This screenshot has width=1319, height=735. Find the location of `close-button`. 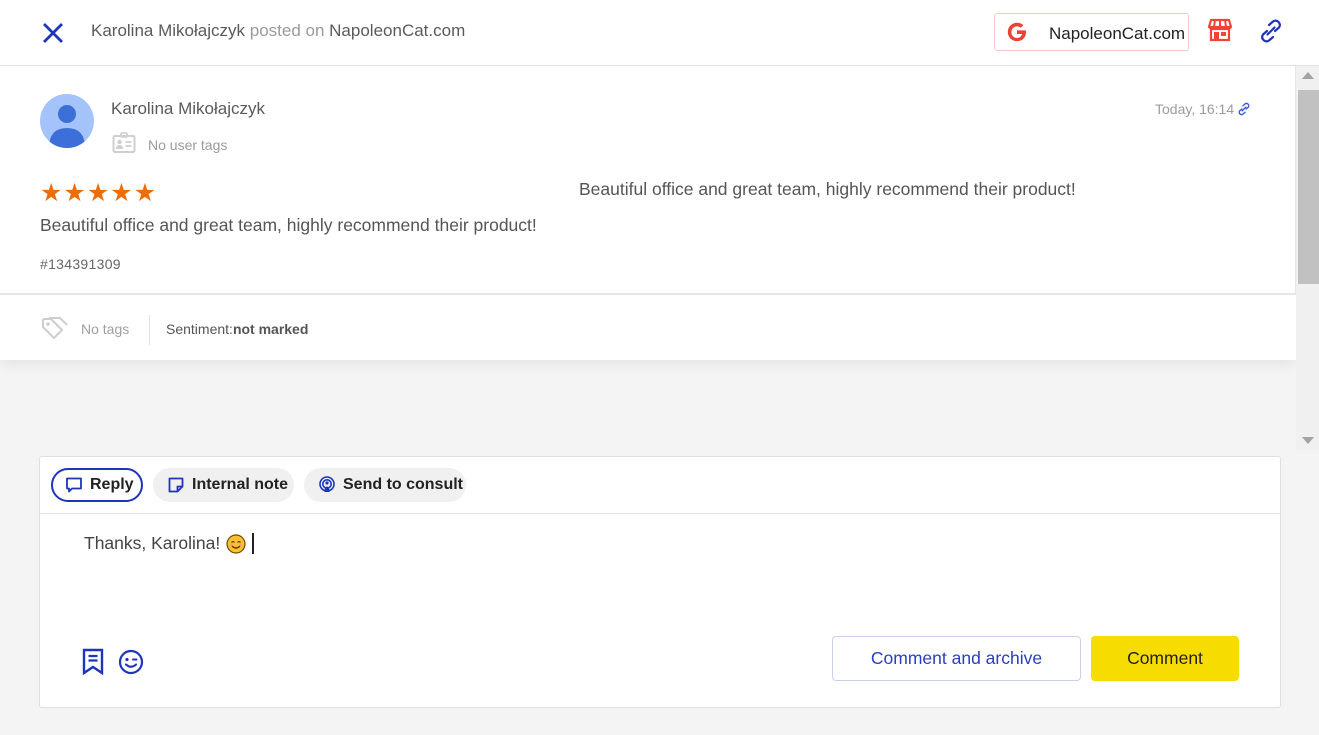

close-button is located at coordinates (53, 33).